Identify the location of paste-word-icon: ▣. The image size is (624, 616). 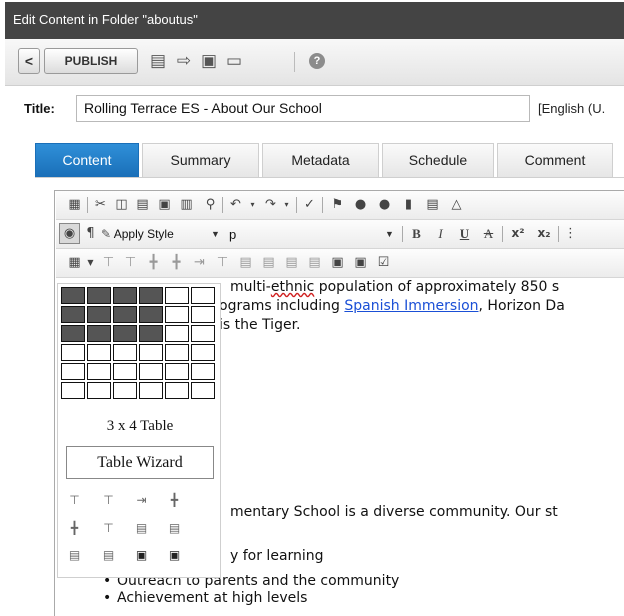
(164, 204).